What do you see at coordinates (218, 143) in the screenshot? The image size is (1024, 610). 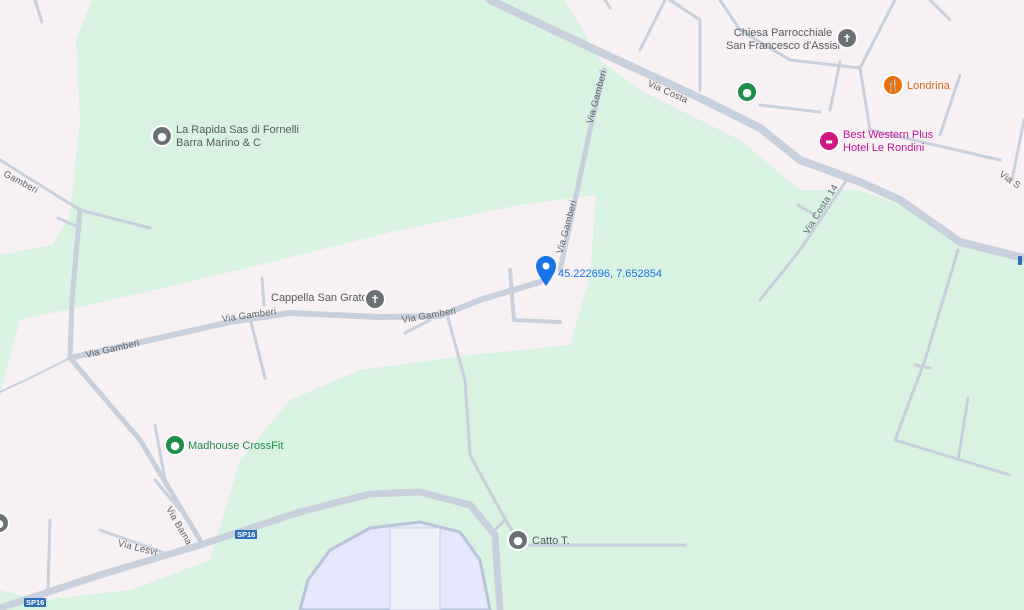 I see `poi-la-rapida-line2: Barra Marino & C` at bounding box center [218, 143].